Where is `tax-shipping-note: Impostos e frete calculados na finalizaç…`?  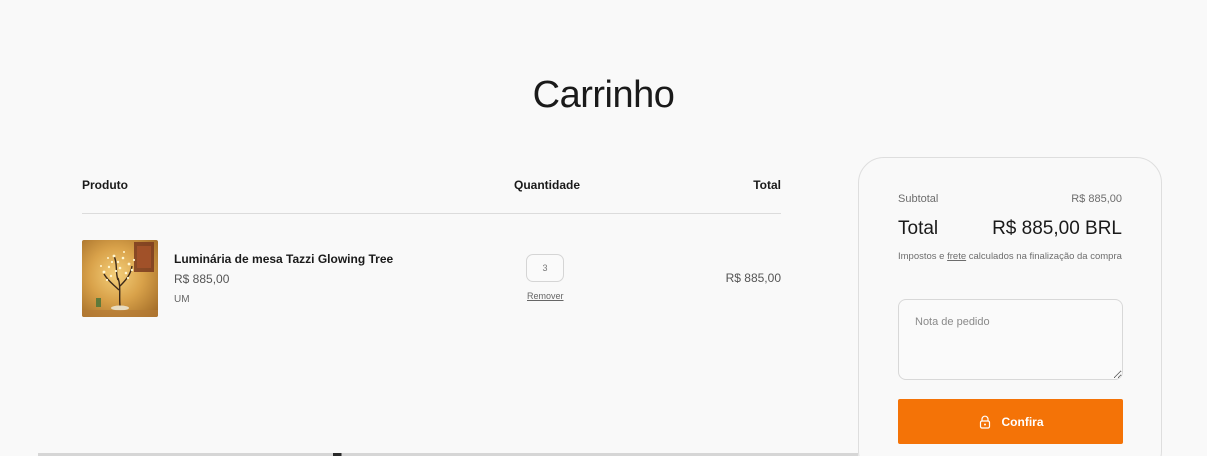
tax-shipping-note: Impostos e frete calculados na finalizaç… is located at coordinates (1011, 257).